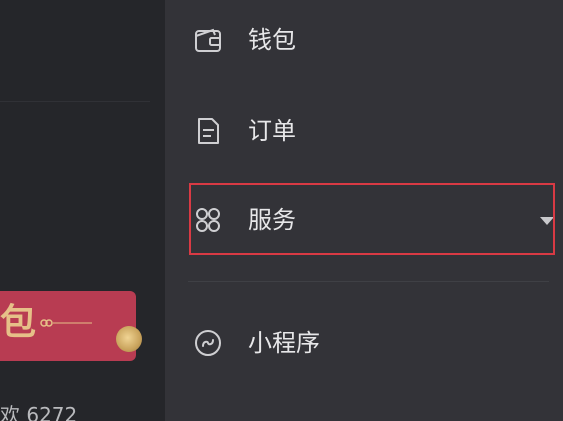 Image resolution: width=563 pixels, height=421 pixels. Describe the element at coordinates (284, 343) in the screenshot. I see `menu-item-label: 小程序` at that location.